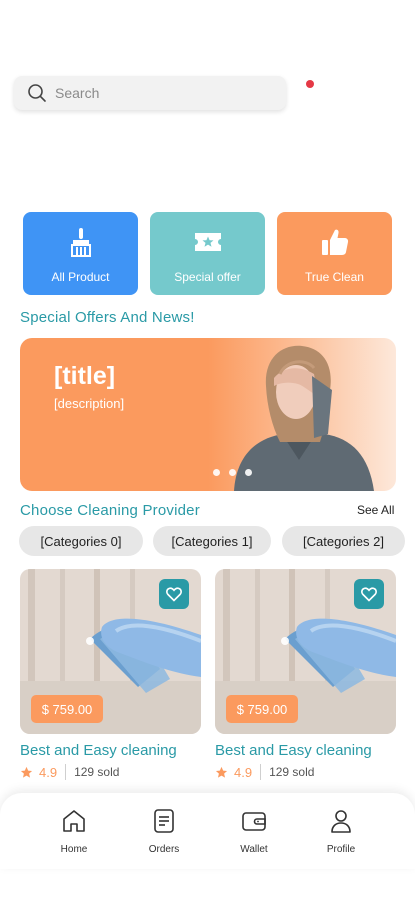  I want to click on broom-icon, so click(80, 242).